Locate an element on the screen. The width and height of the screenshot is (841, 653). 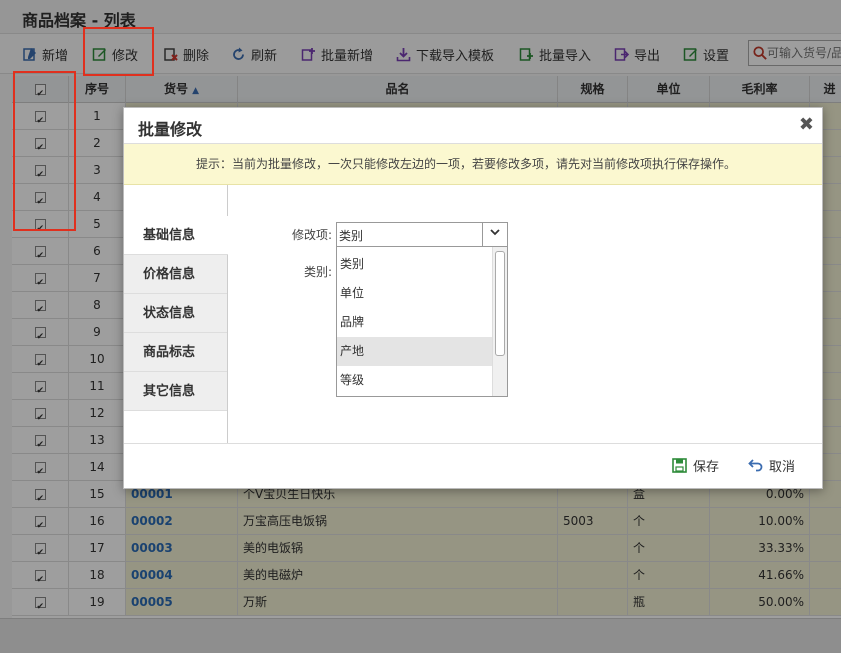
dropdown-option-grade: 等级 is located at coordinates (415, 380).